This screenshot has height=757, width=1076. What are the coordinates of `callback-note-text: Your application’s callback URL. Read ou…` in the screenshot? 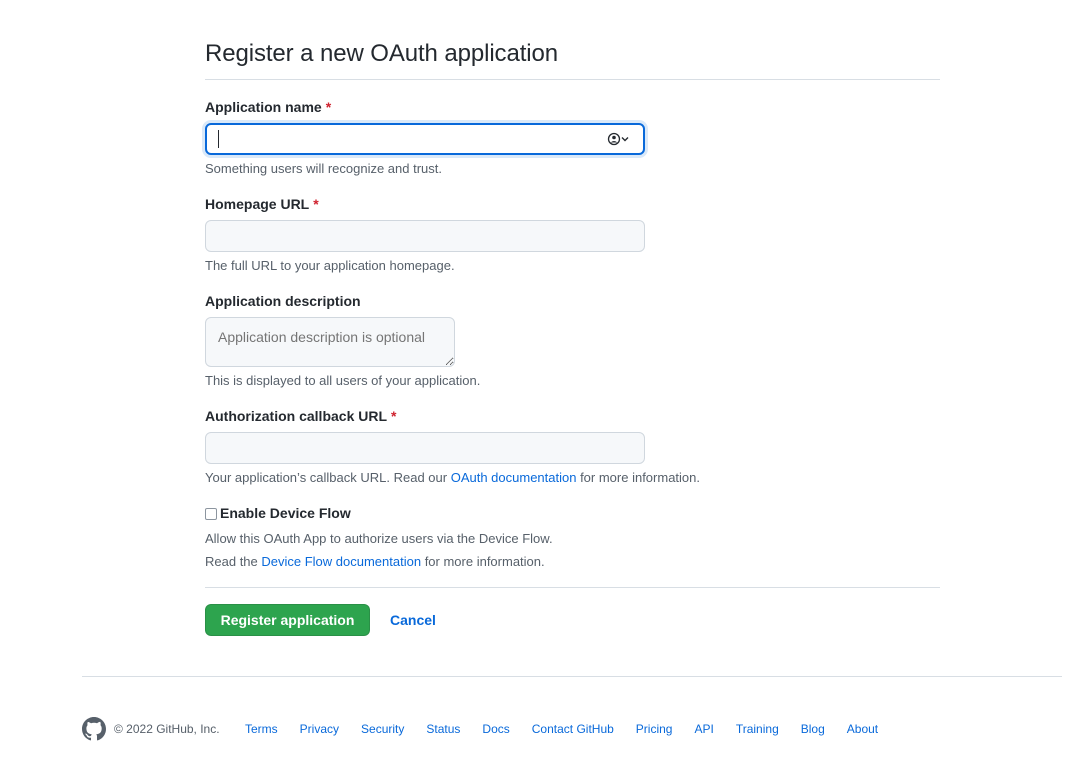 It's located at (328, 477).